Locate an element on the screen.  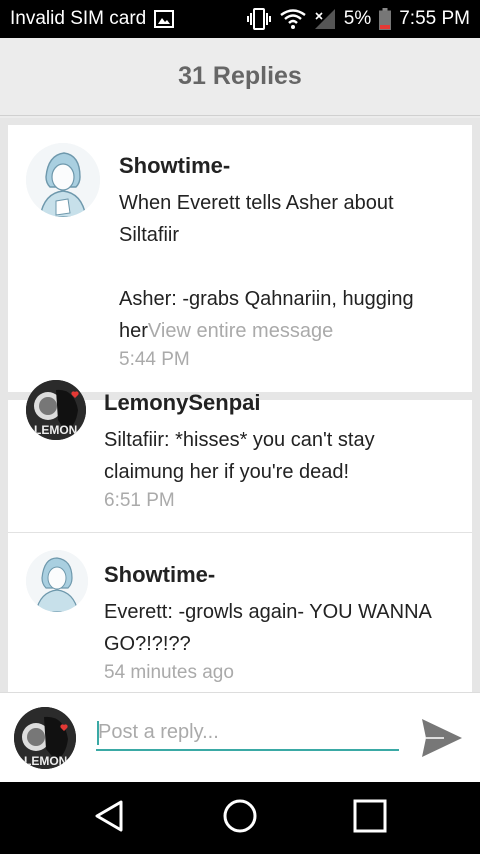
signal-icon is located at coordinates (325, 19).